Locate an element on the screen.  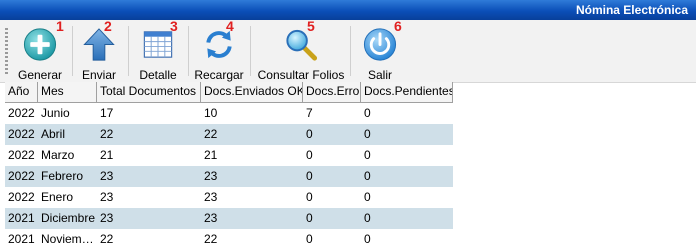
badge-3: 3 is located at coordinates (174, 26).